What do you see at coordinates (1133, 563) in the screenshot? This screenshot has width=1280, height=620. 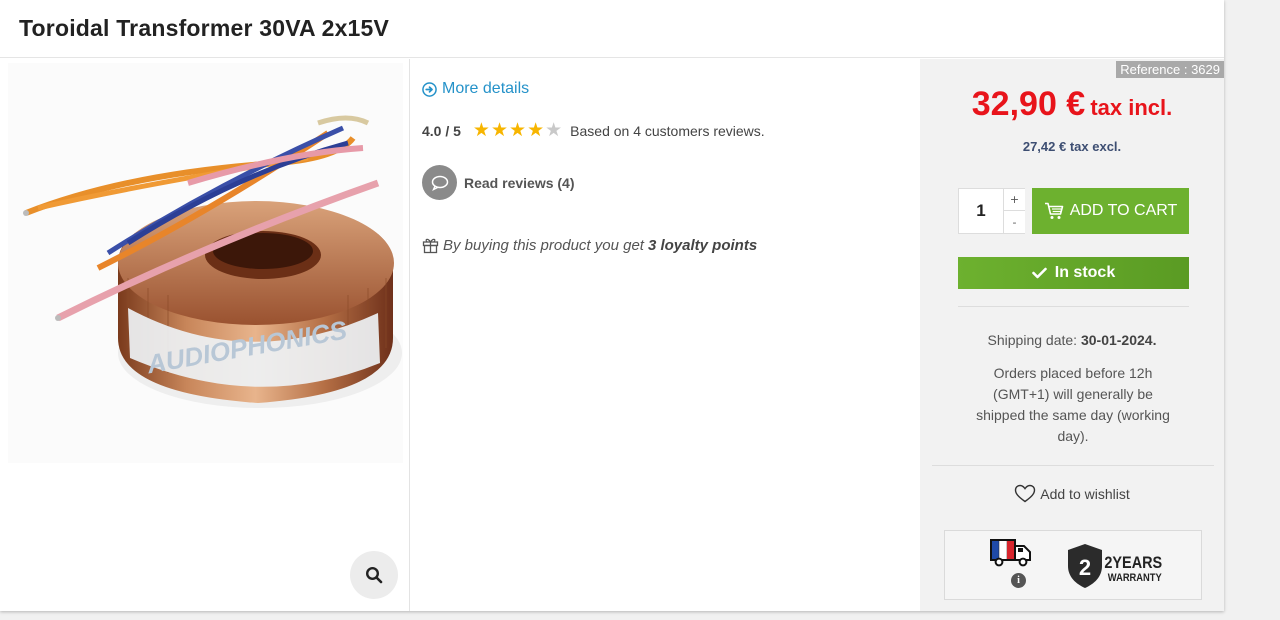 I see `warranty-years: 2YEARS` at bounding box center [1133, 563].